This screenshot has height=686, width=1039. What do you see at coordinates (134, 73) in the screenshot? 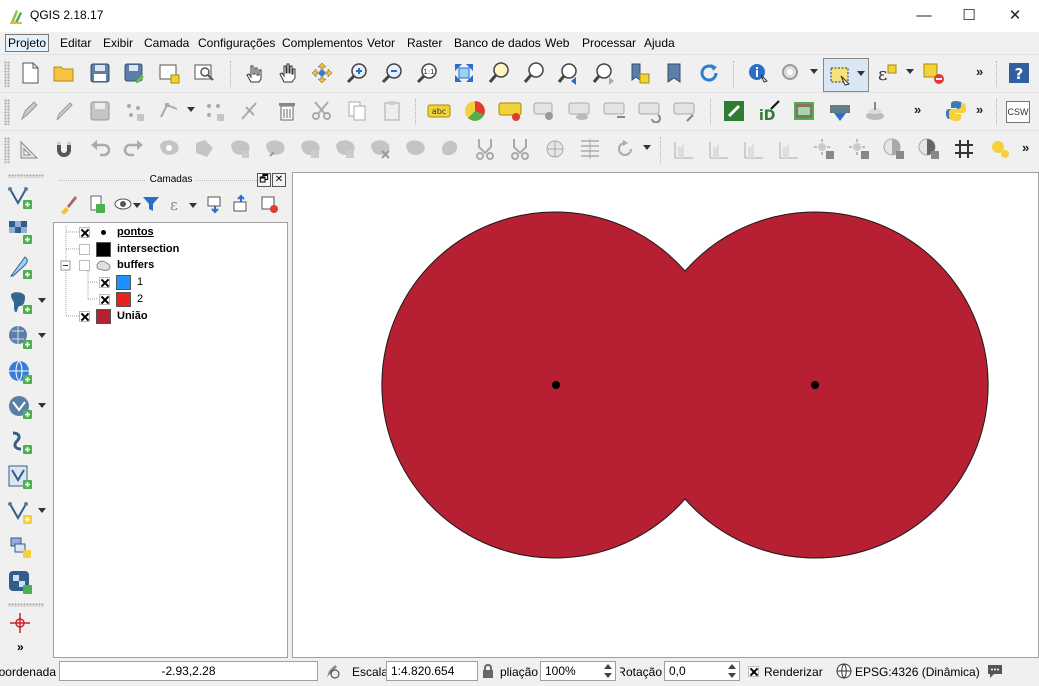
I see `save-as-icon` at bounding box center [134, 73].